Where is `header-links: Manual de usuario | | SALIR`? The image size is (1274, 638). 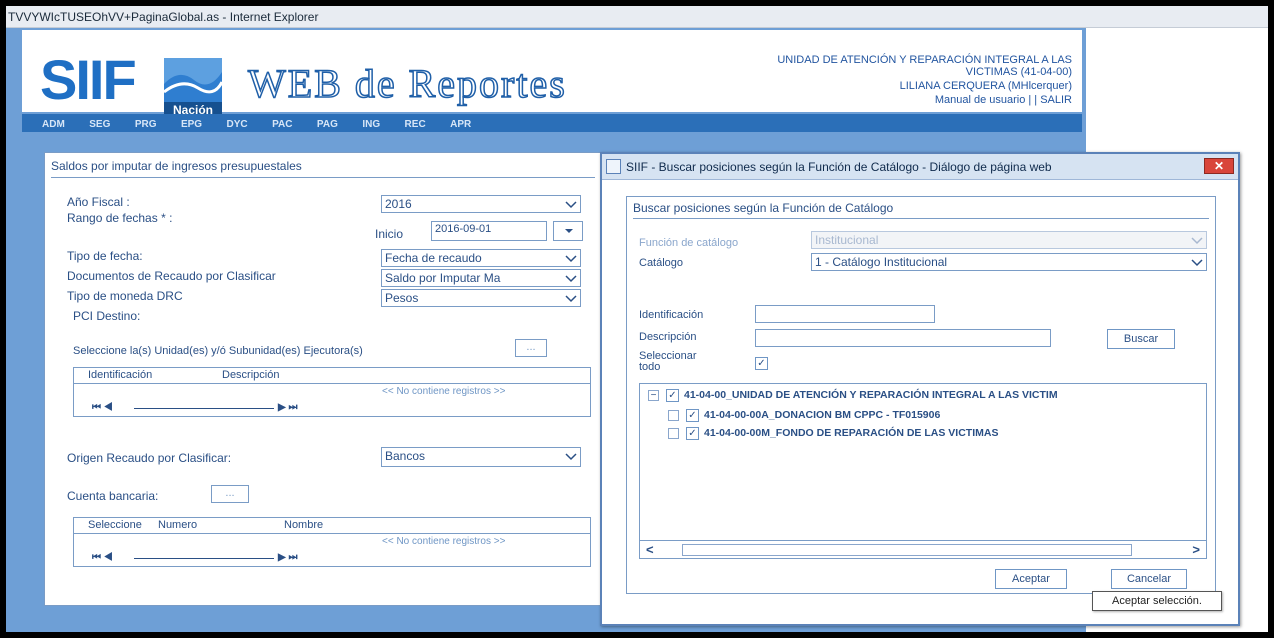 header-links: Manual de usuario | | SALIR is located at coordinates (1003, 100).